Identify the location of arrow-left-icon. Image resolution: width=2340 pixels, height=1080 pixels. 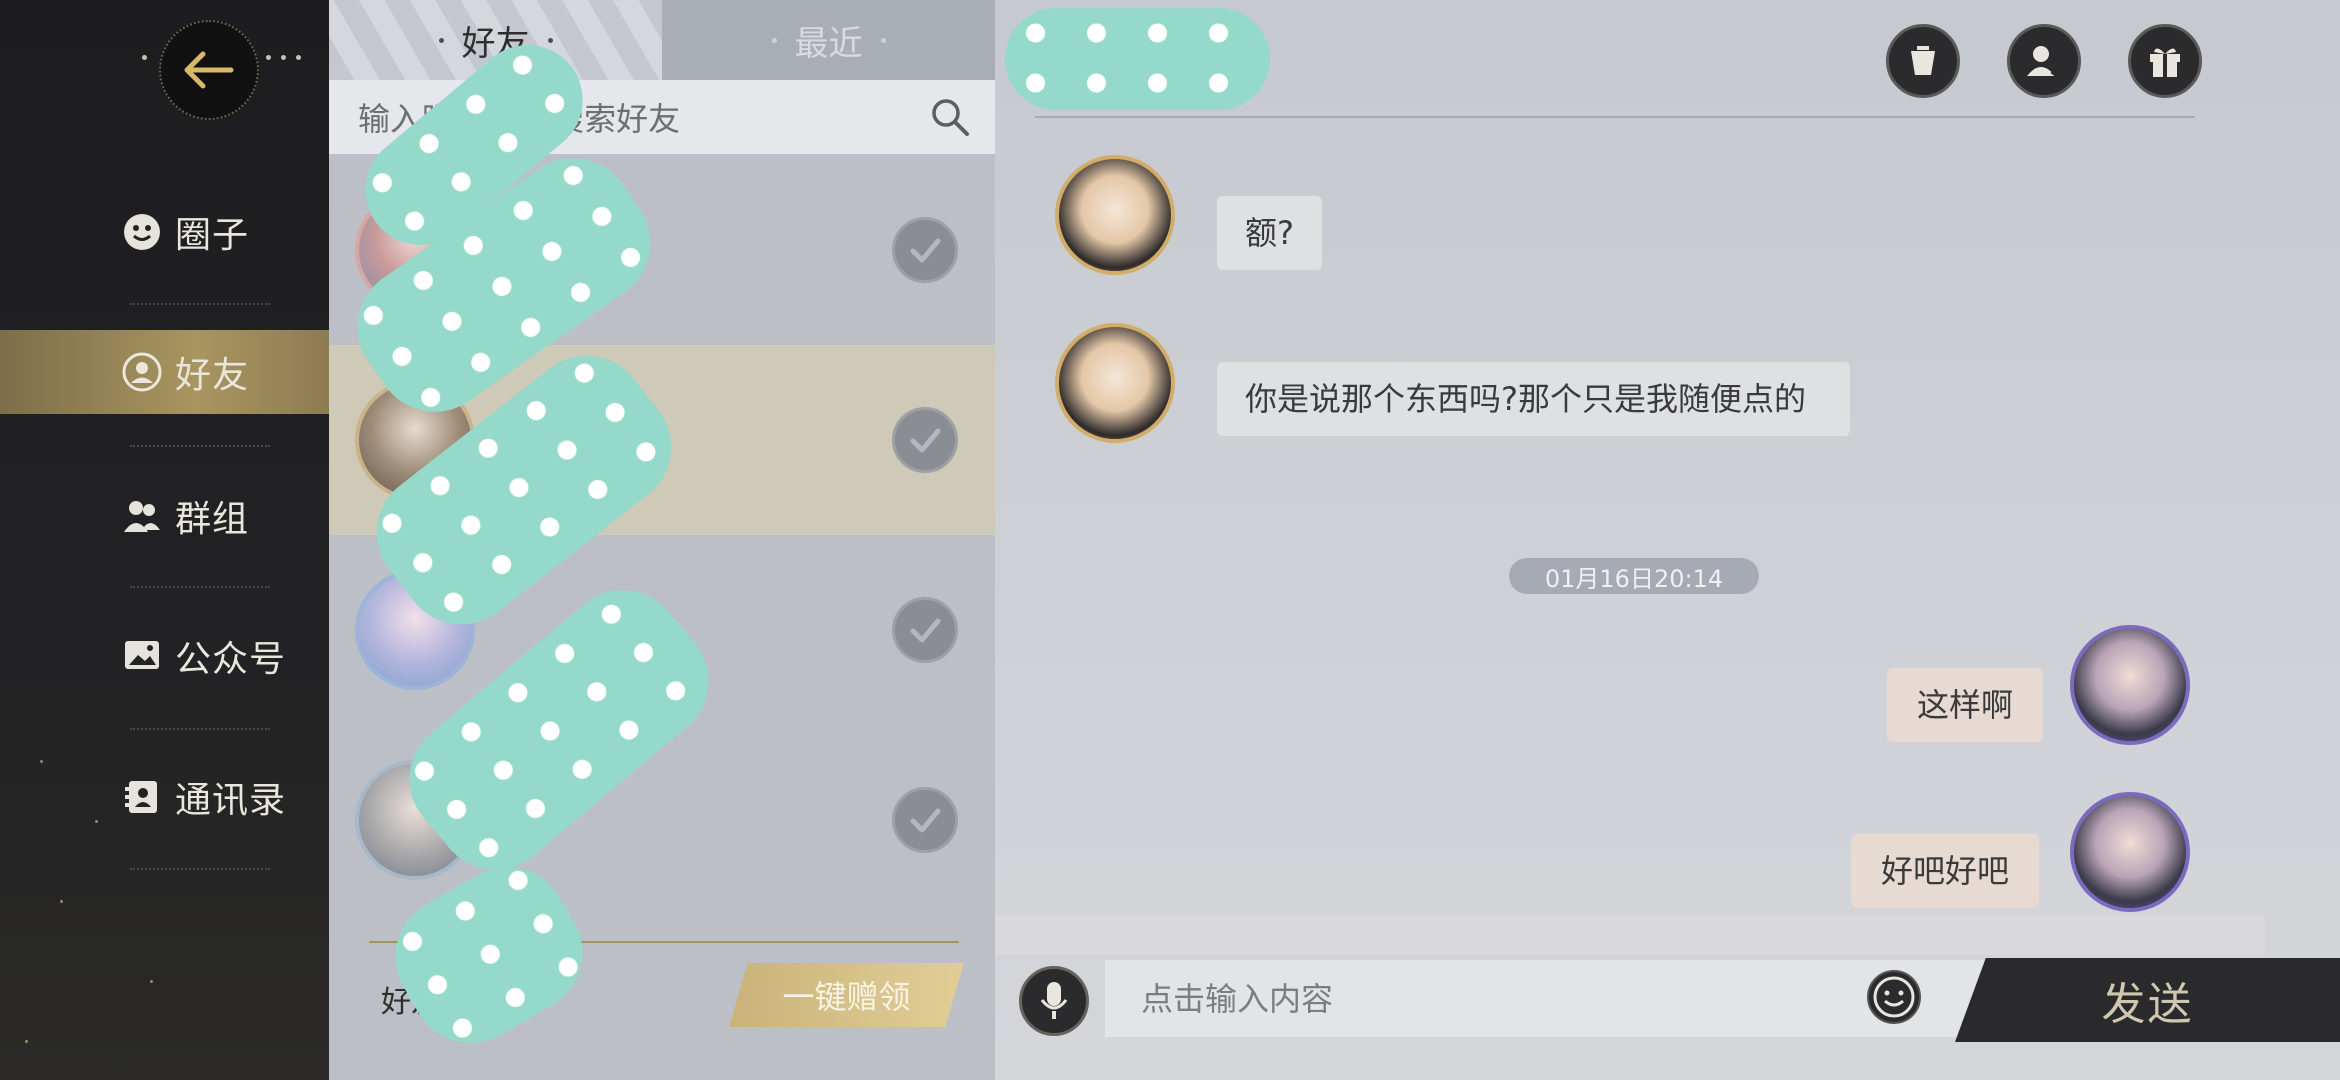
(209, 70).